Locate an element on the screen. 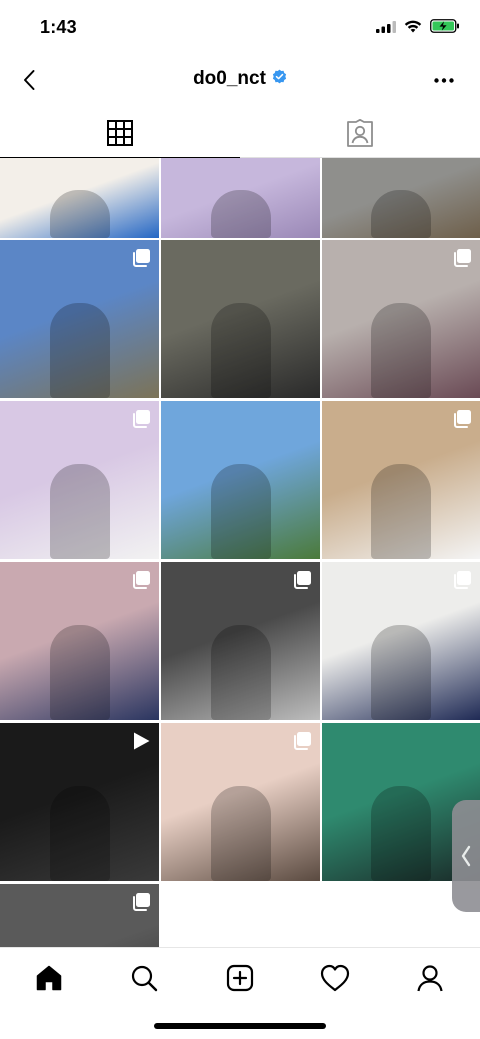 The image size is (480, 1039). grid-icon is located at coordinates (120, 133).